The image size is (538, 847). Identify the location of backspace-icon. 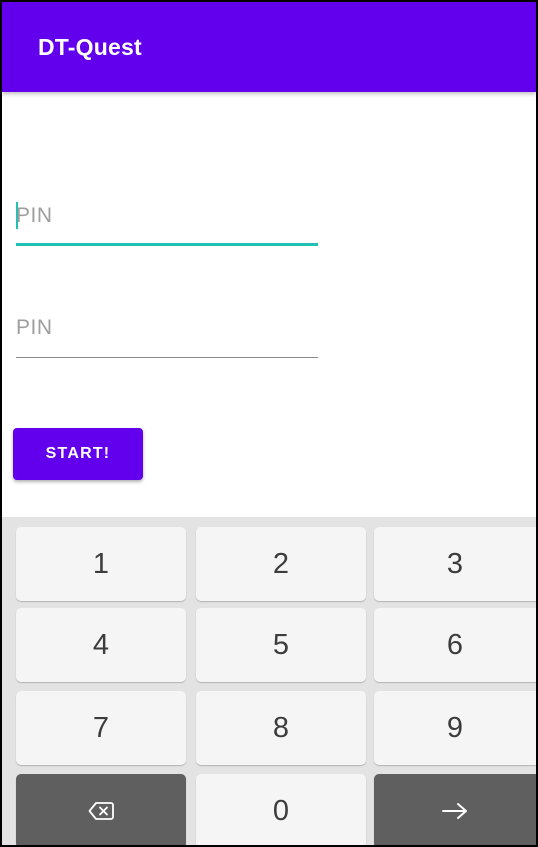
(101, 811).